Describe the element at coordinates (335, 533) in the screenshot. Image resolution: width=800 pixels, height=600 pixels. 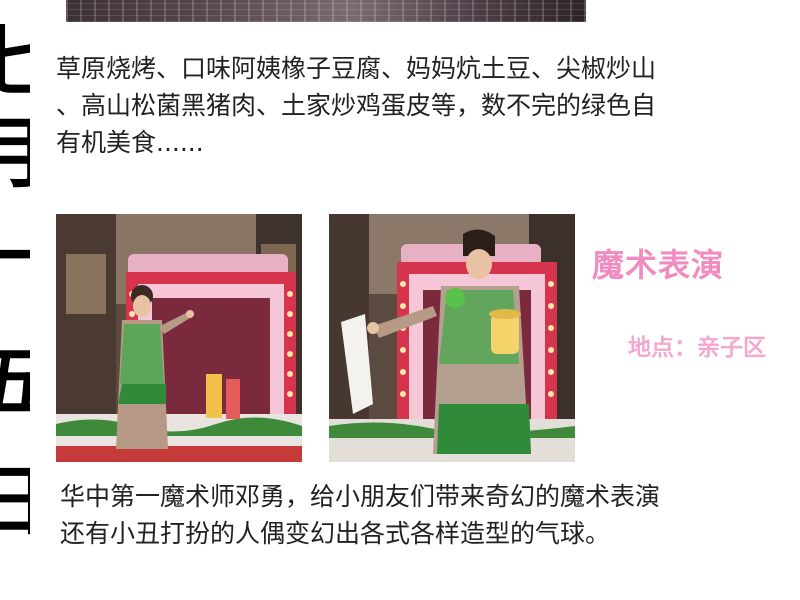
I see `magic-description-line: 还有小丑打扮的人偶变幻出各式各样造型的气球。` at that location.